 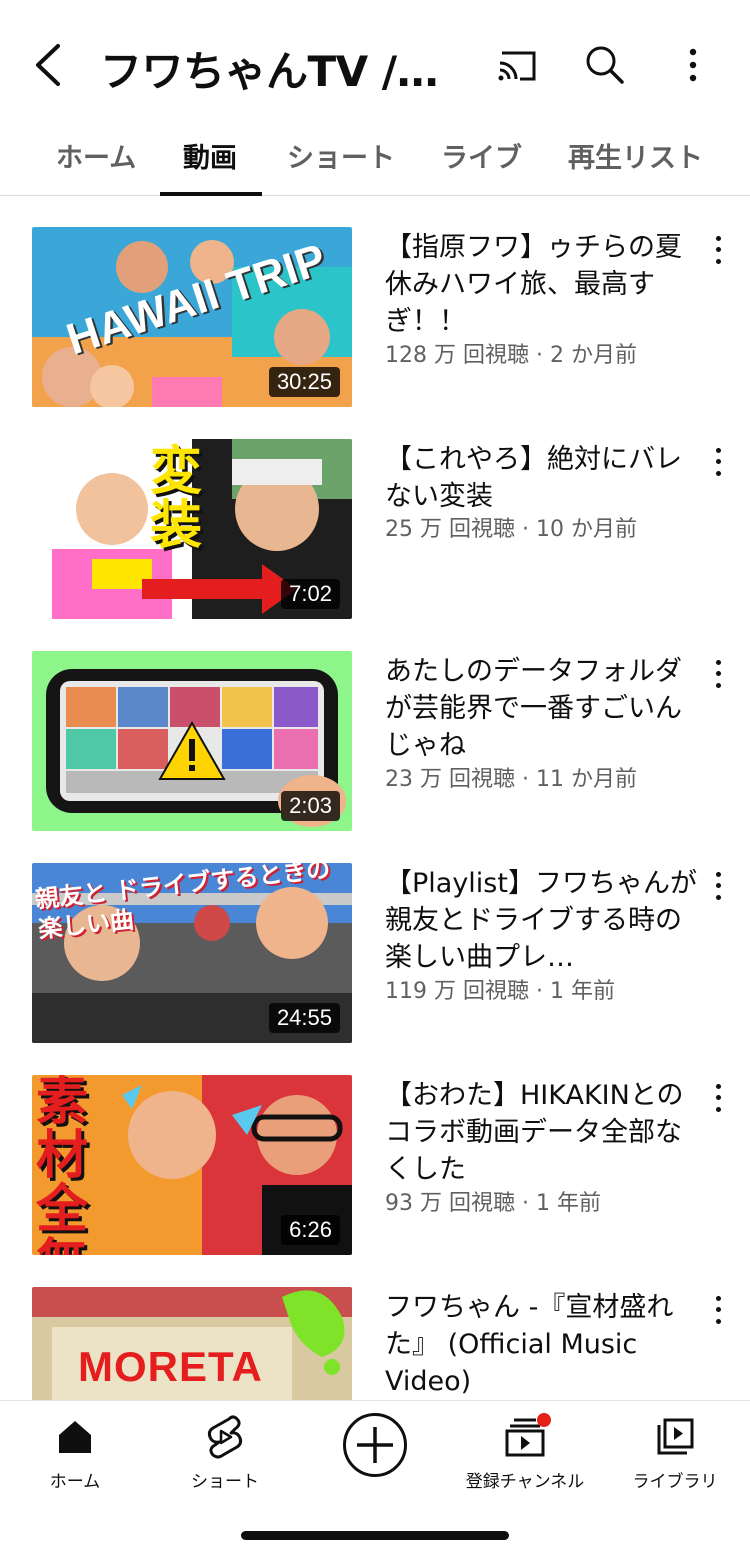 I want to click on nav-home: ホーム, so click(x=75, y=1455).